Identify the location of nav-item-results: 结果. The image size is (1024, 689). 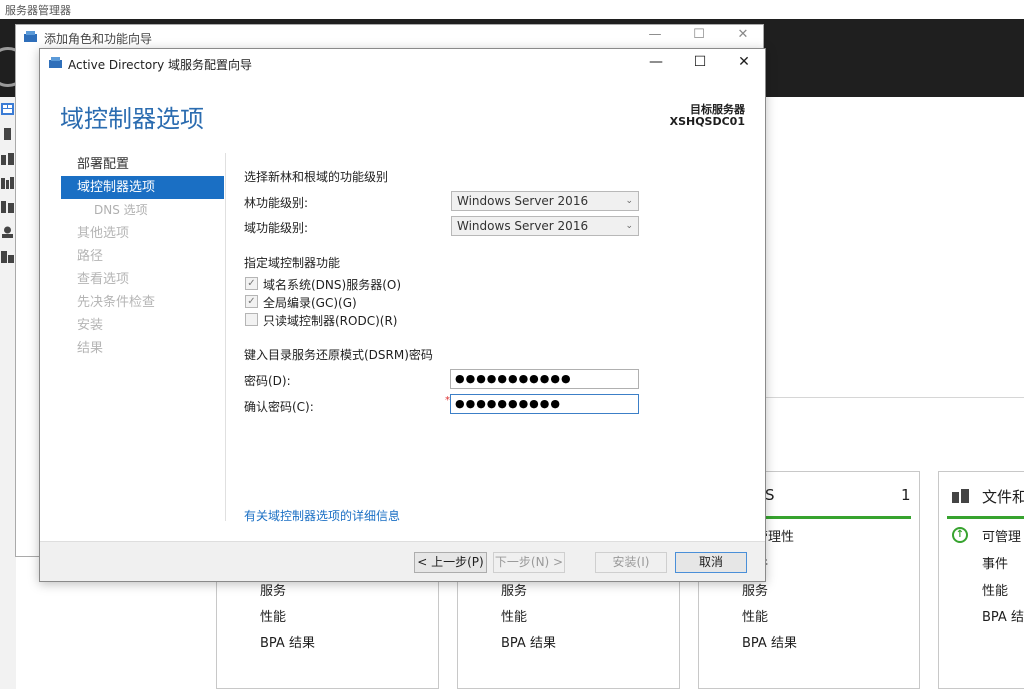
(90, 348).